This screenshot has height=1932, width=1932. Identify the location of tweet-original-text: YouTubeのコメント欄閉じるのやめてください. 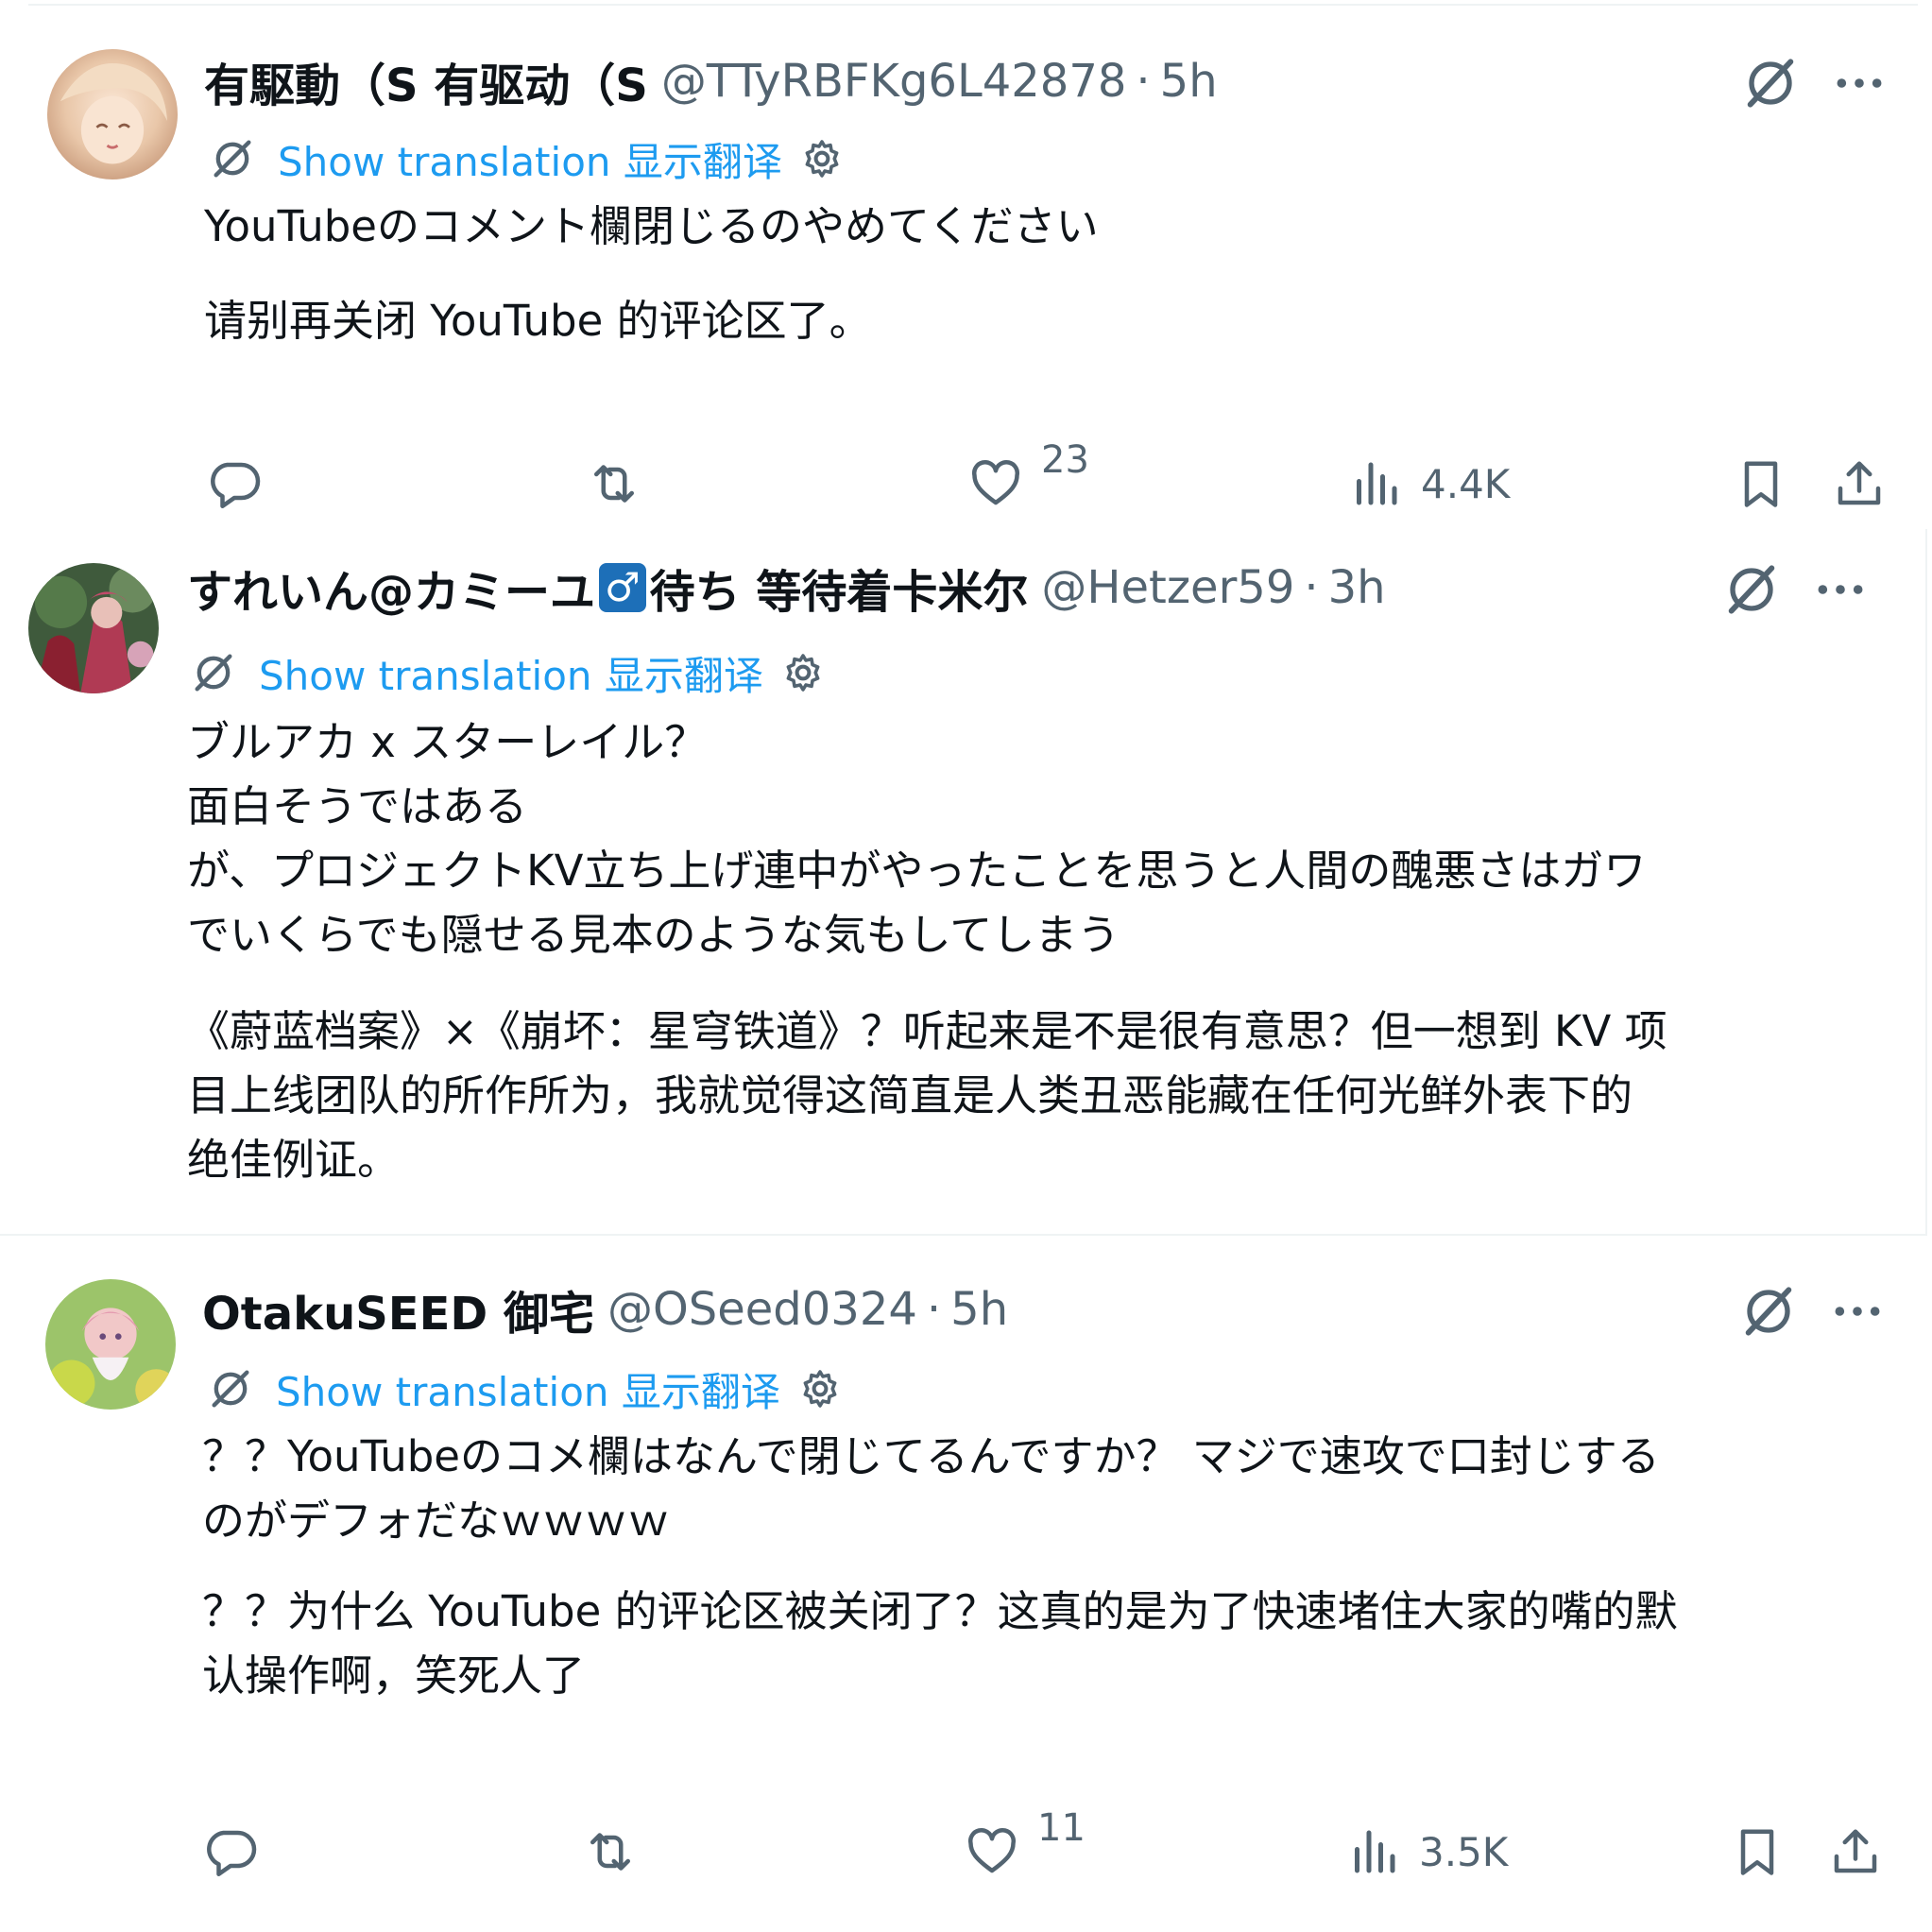
(651, 226).